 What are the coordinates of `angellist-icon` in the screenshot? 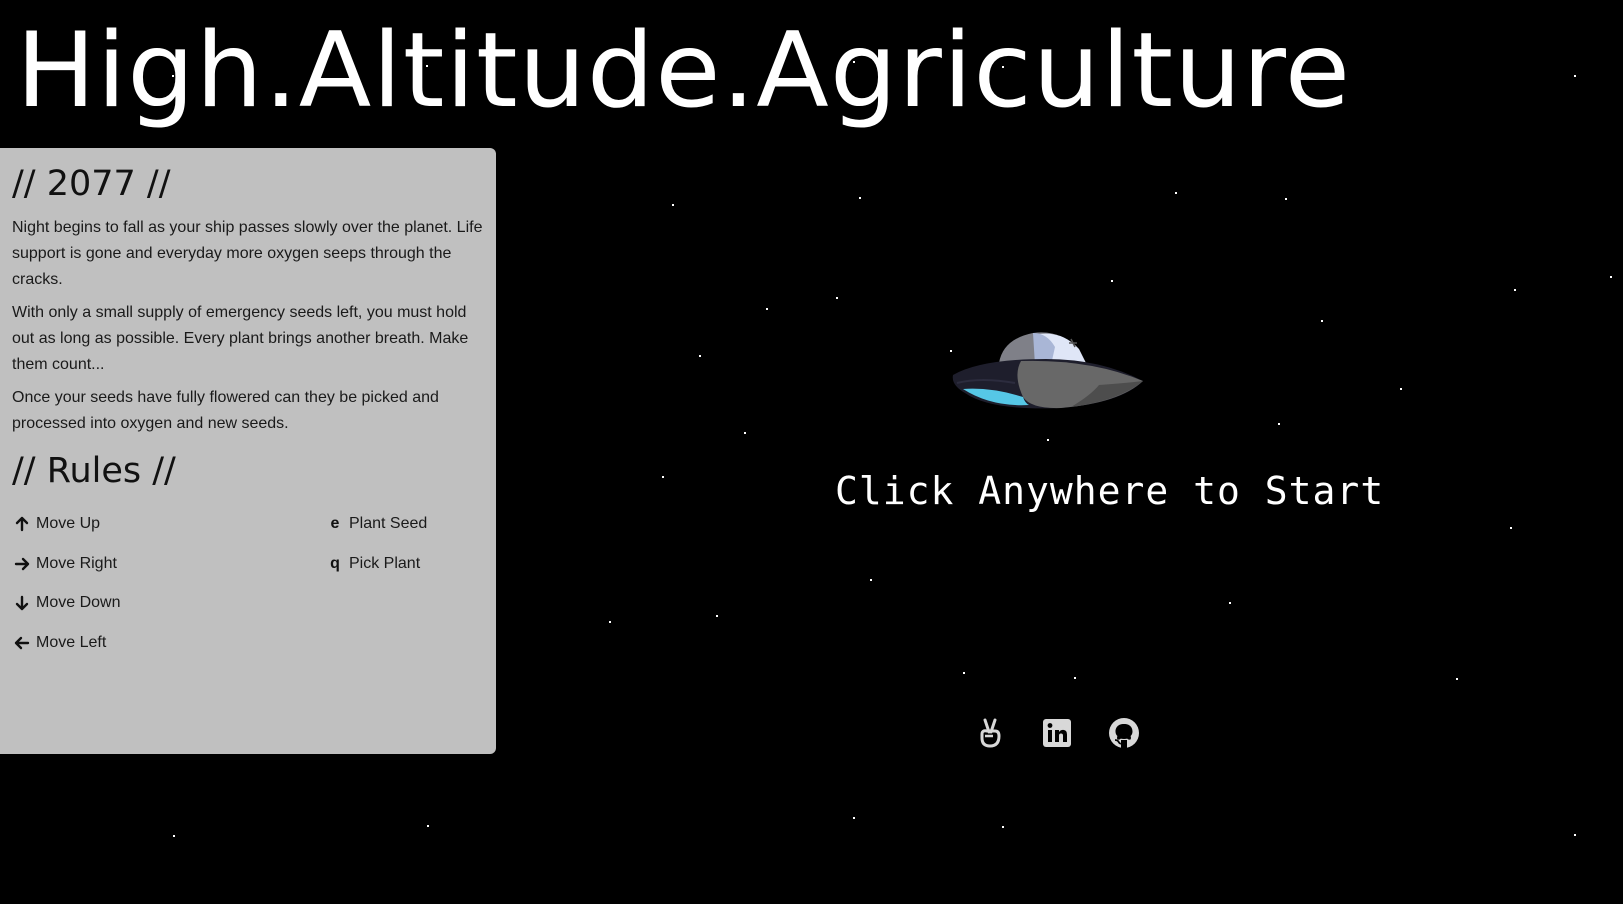 It's located at (990, 733).